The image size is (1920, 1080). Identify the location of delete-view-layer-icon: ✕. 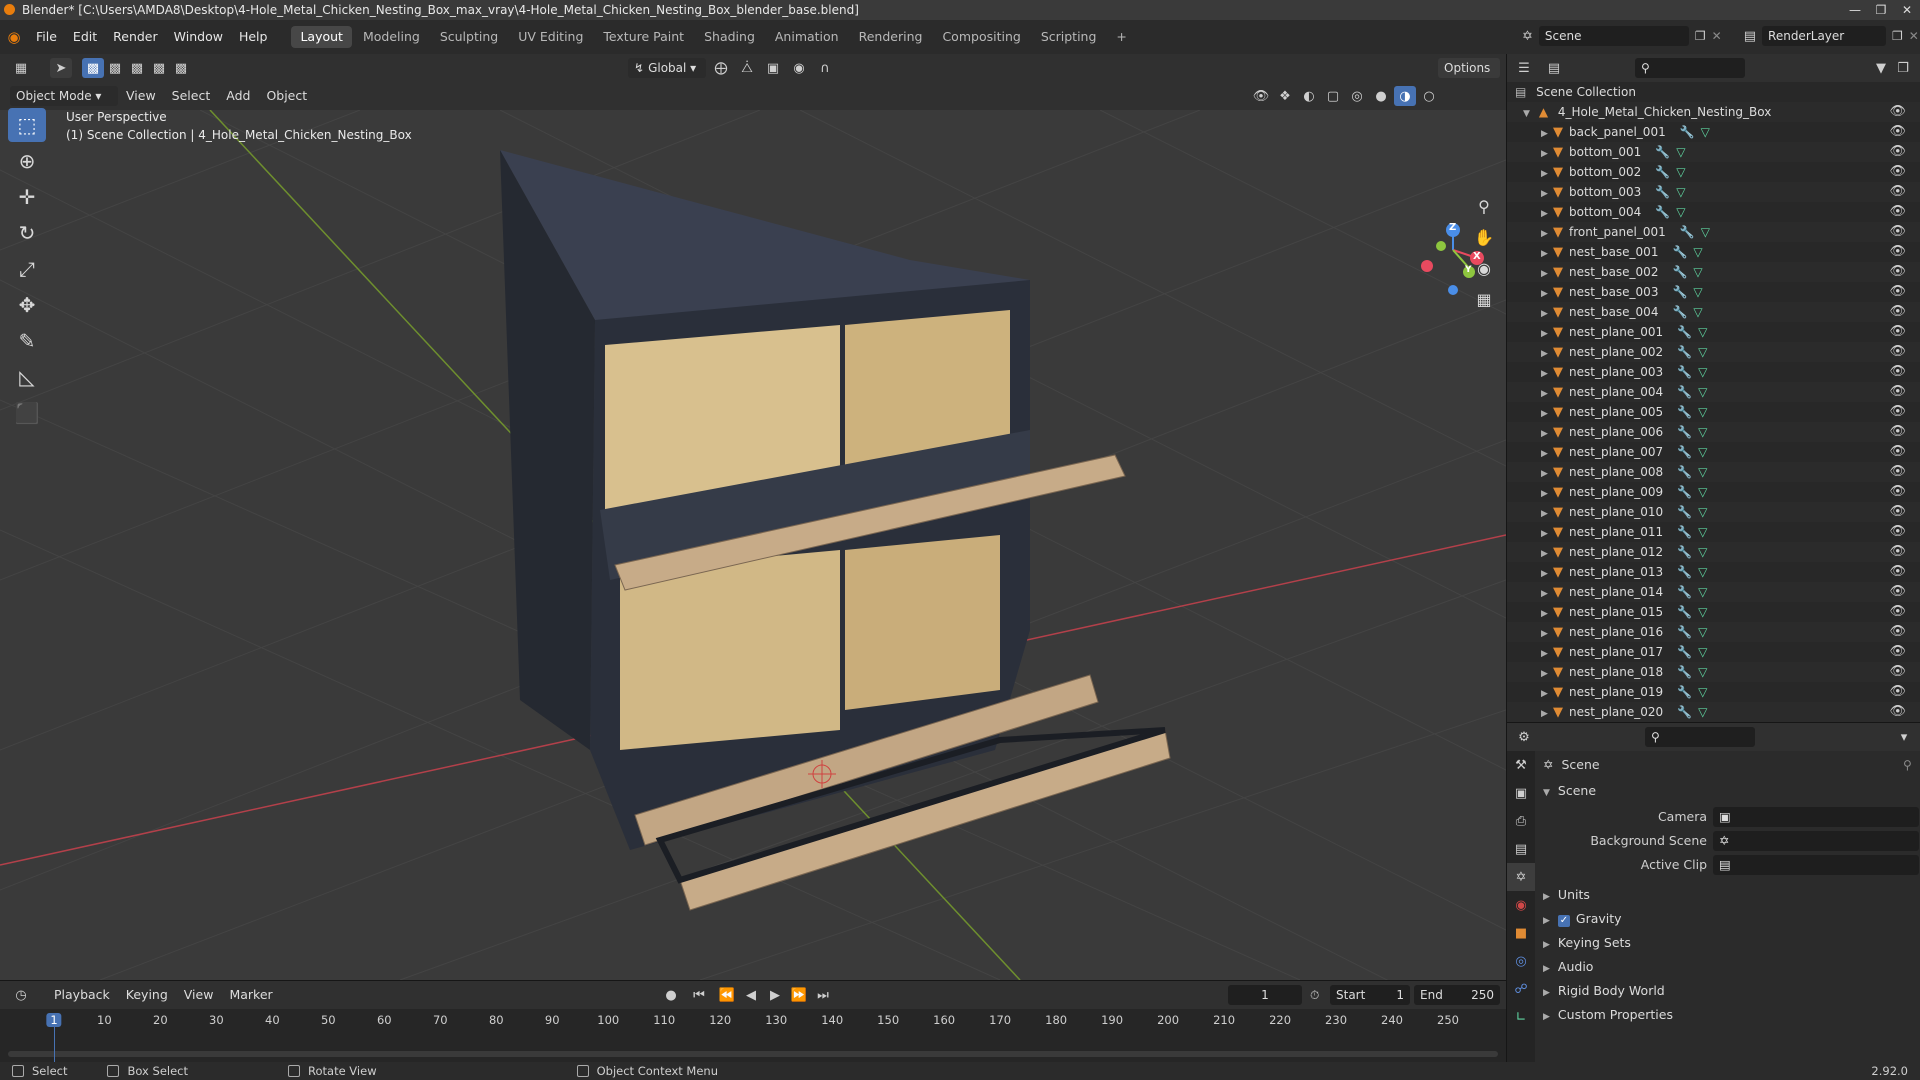
(1914, 36).